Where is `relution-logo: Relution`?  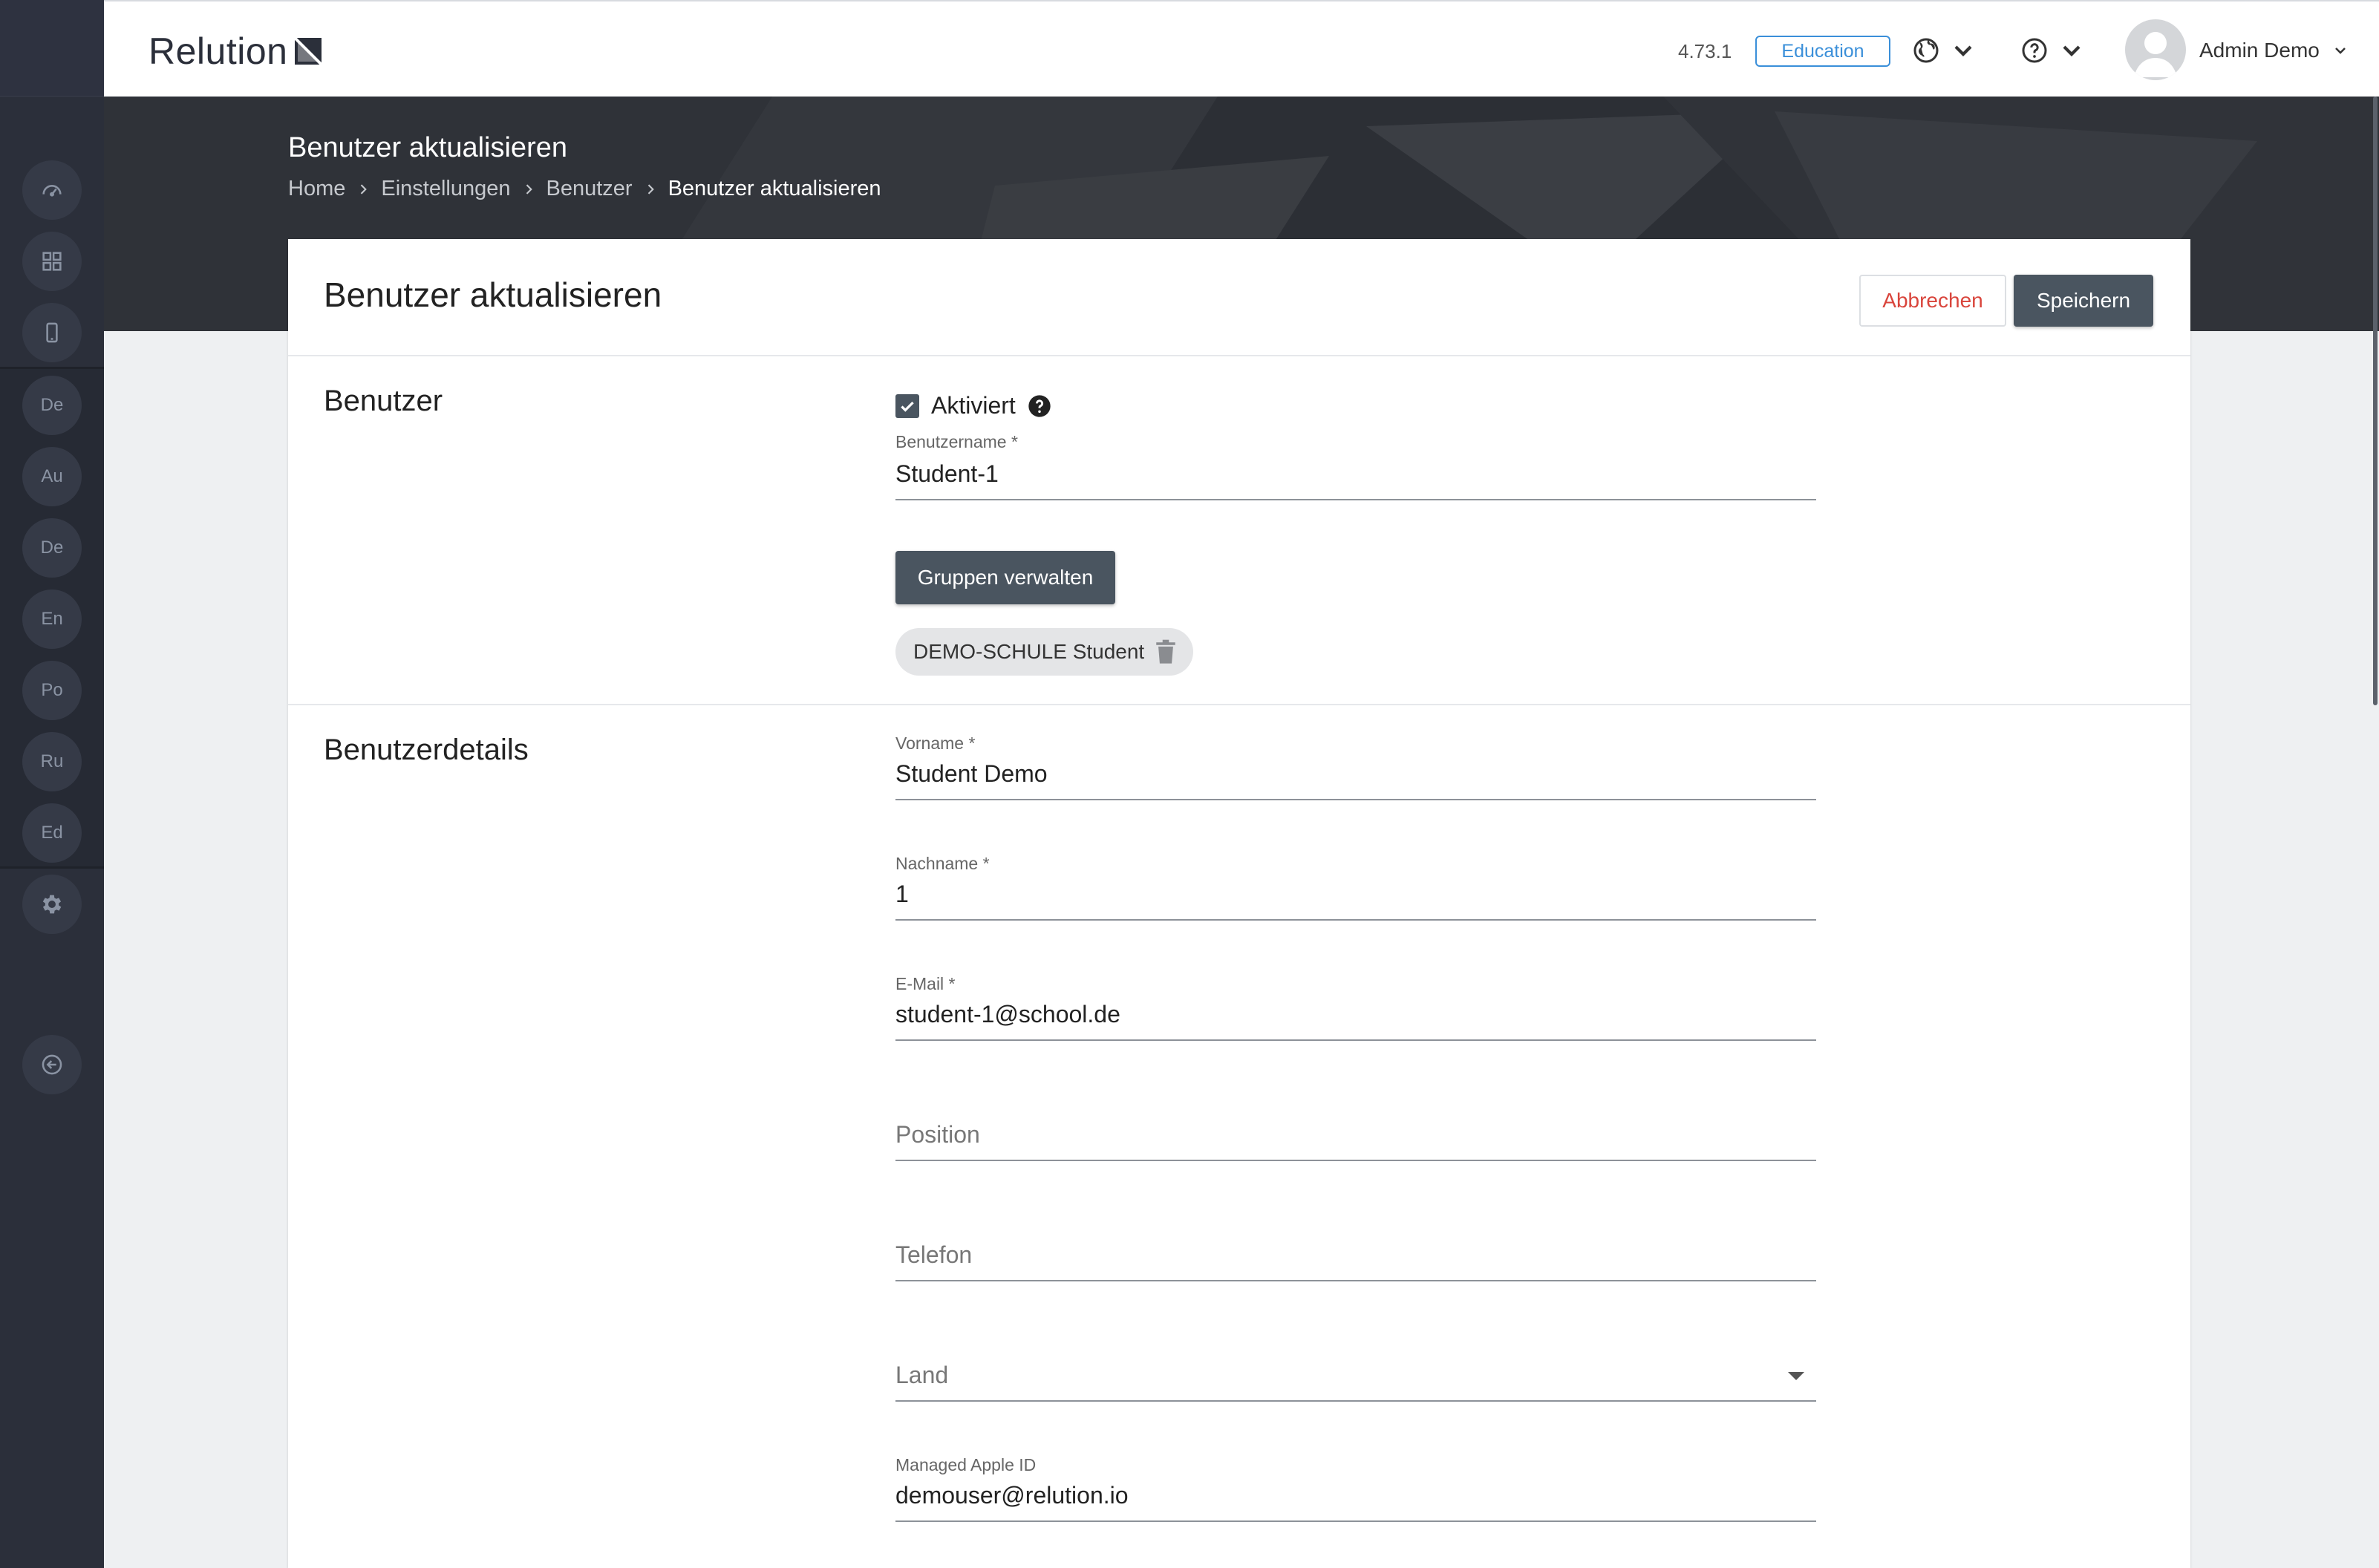
relution-logo: Relution is located at coordinates (236, 51).